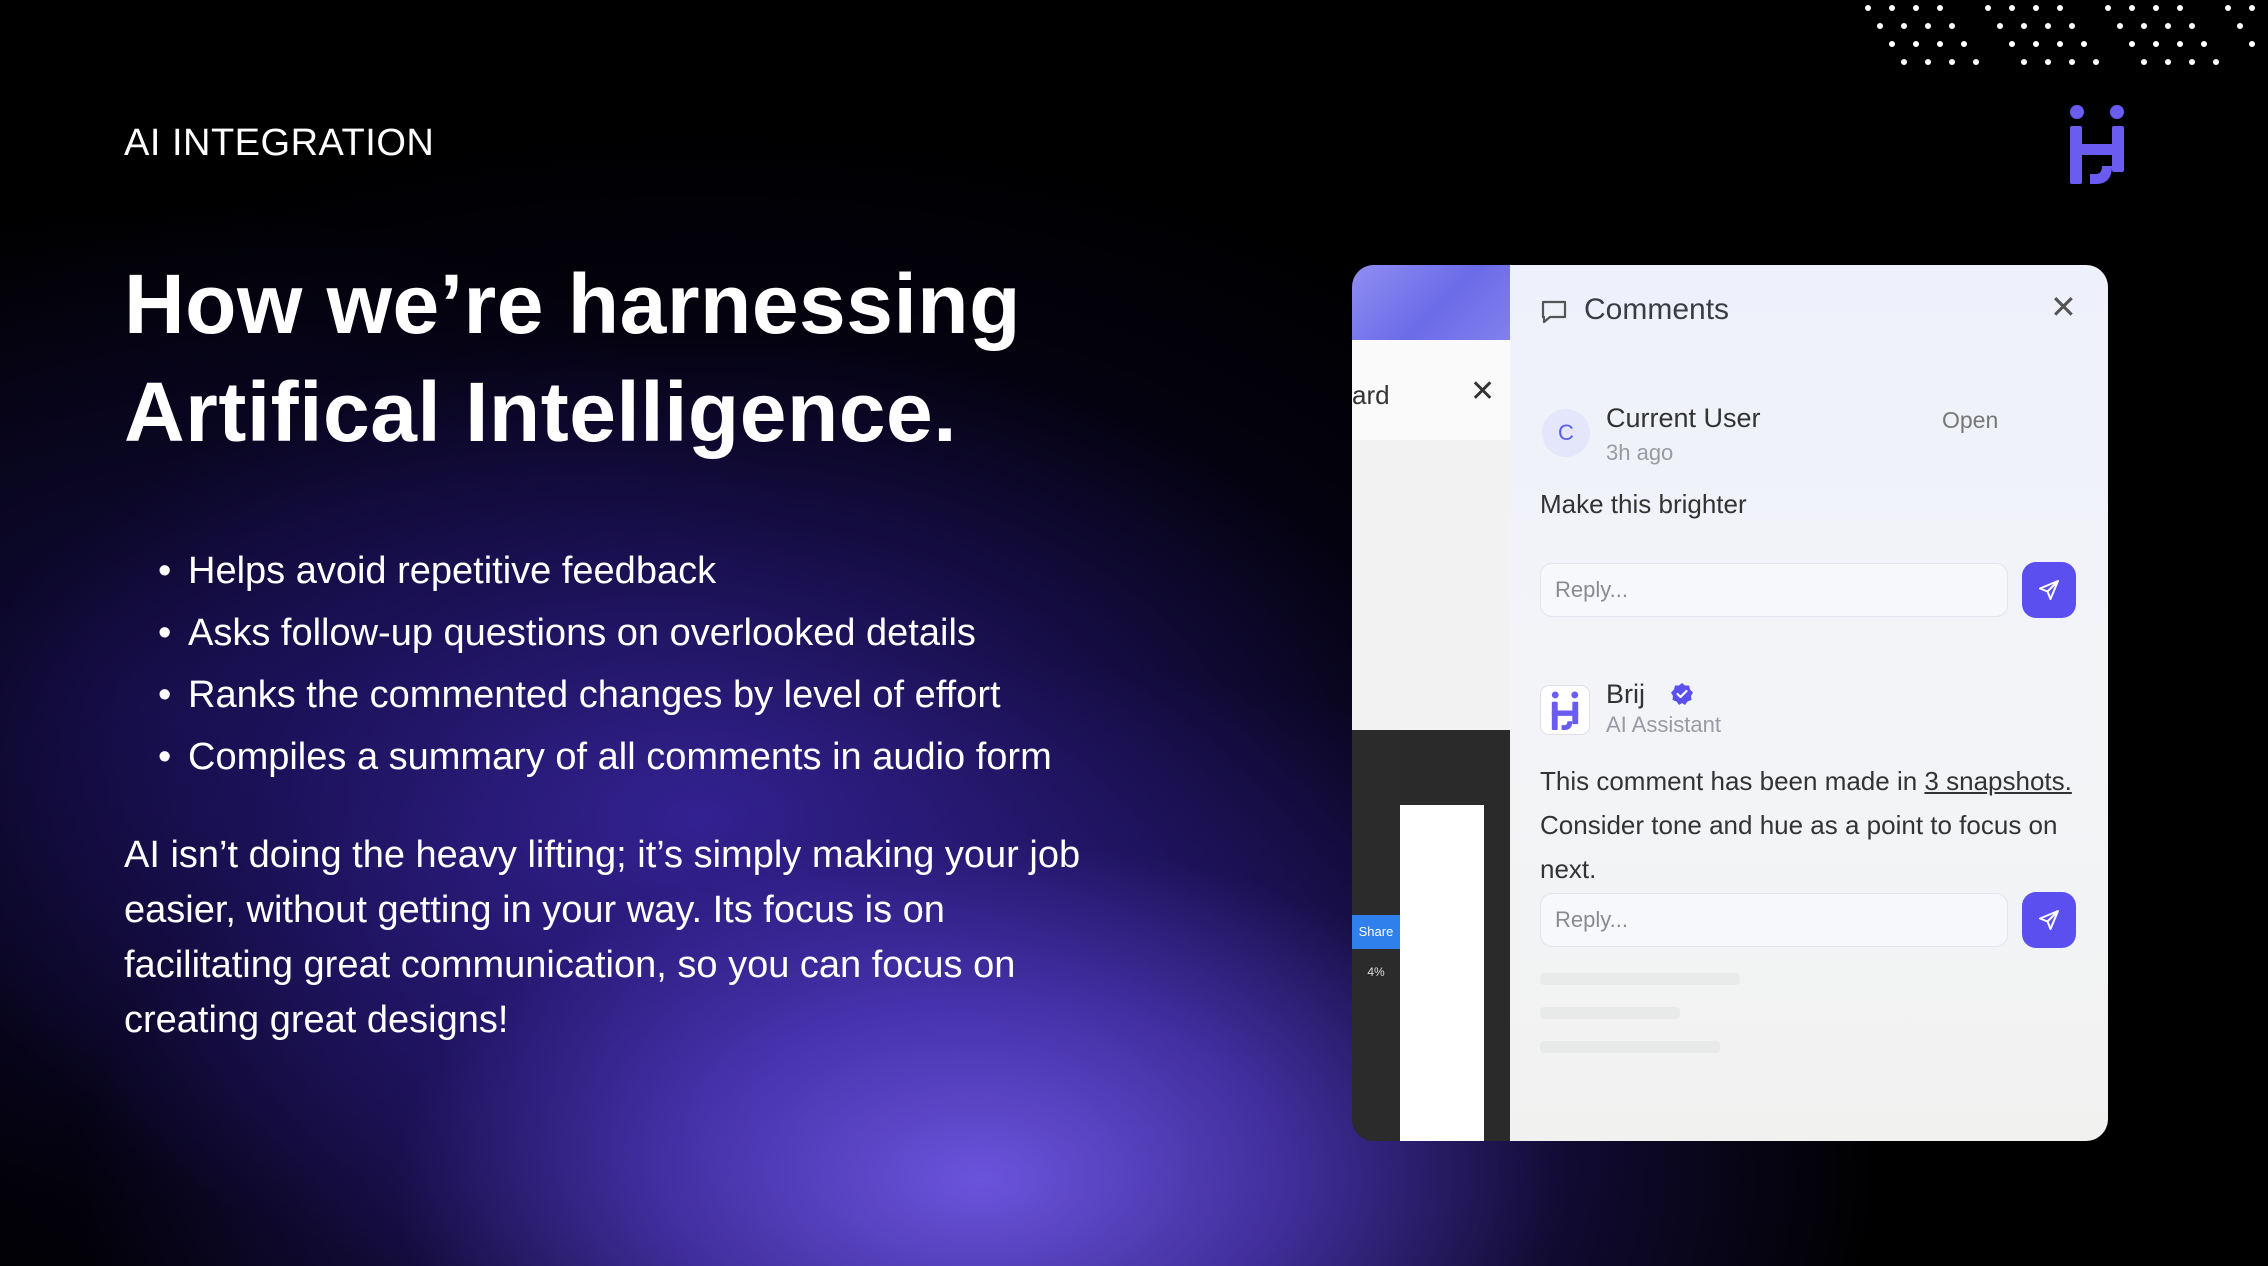 The height and width of the screenshot is (1266, 2268). I want to click on design-tool-canvas: ard ✕ Share 4%, so click(1431, 703).